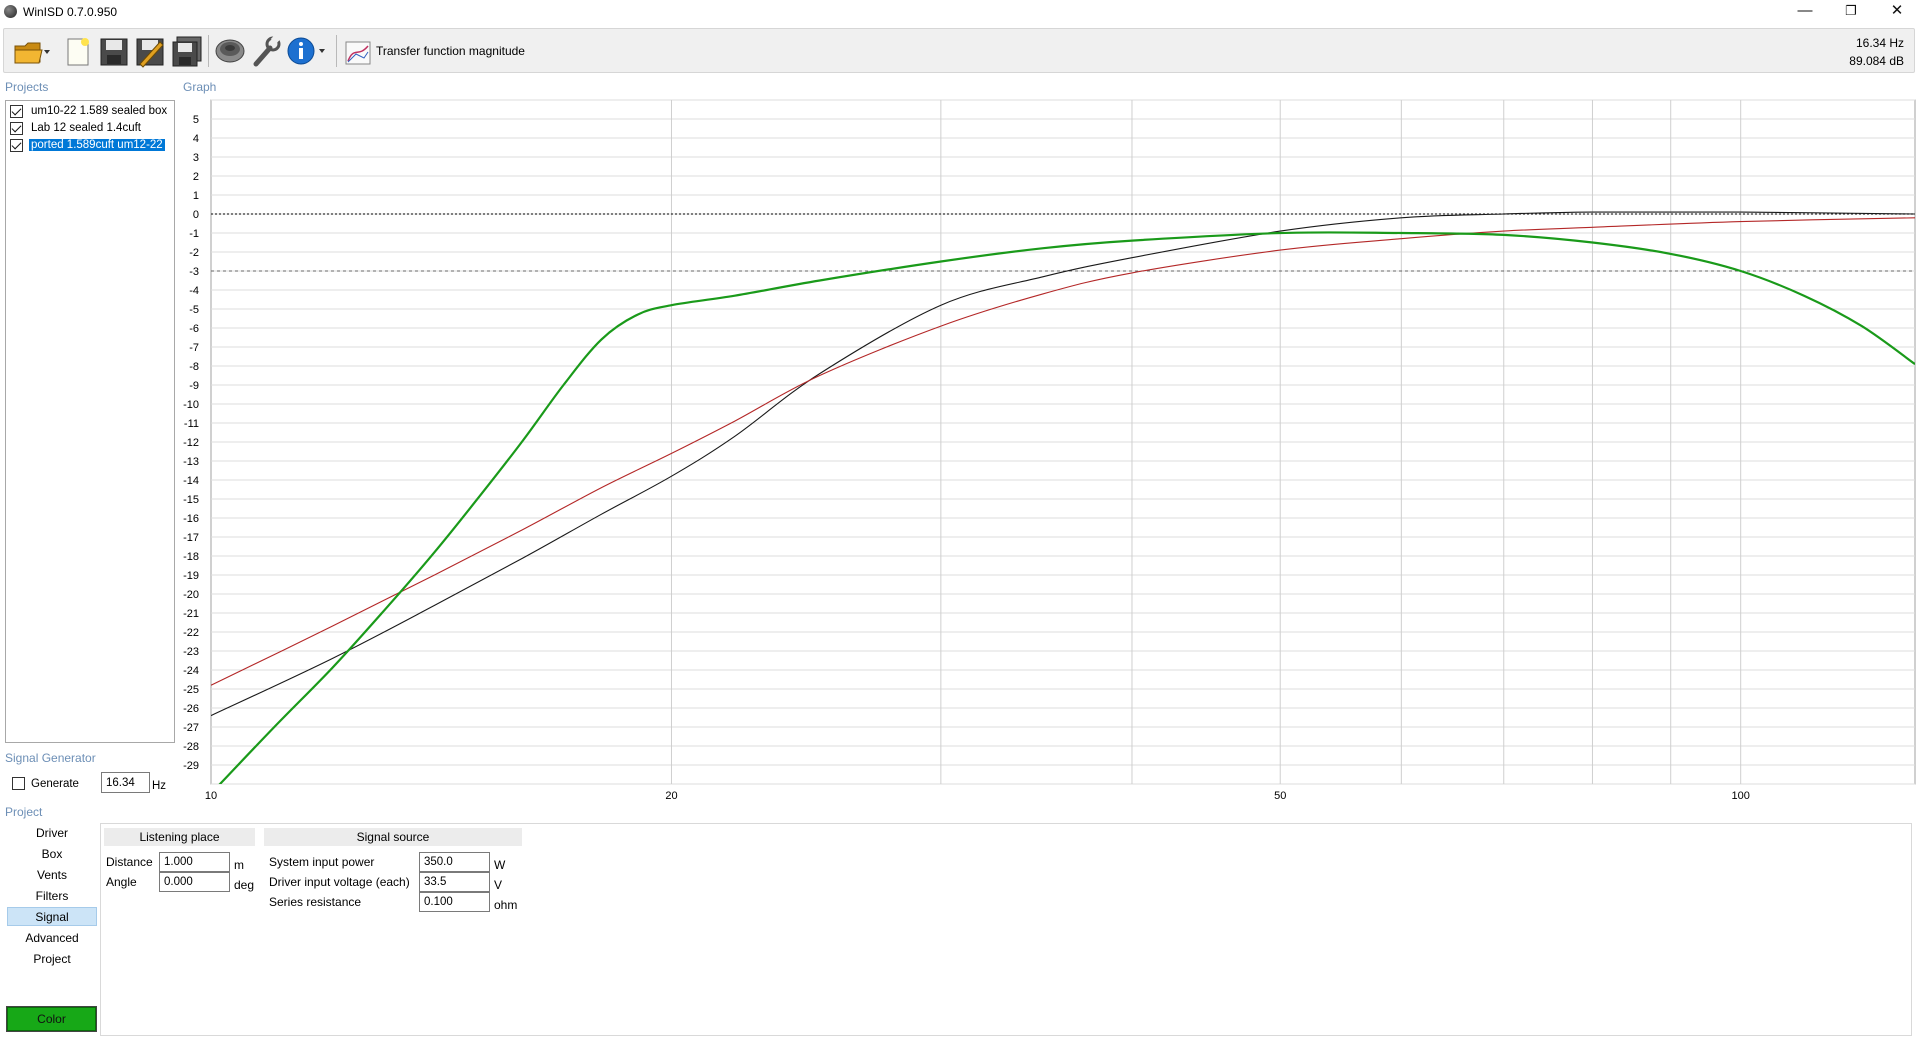 The width and height of the screenshot is (1920, 1040). I want to click on save-all-button, so click(186, 51).